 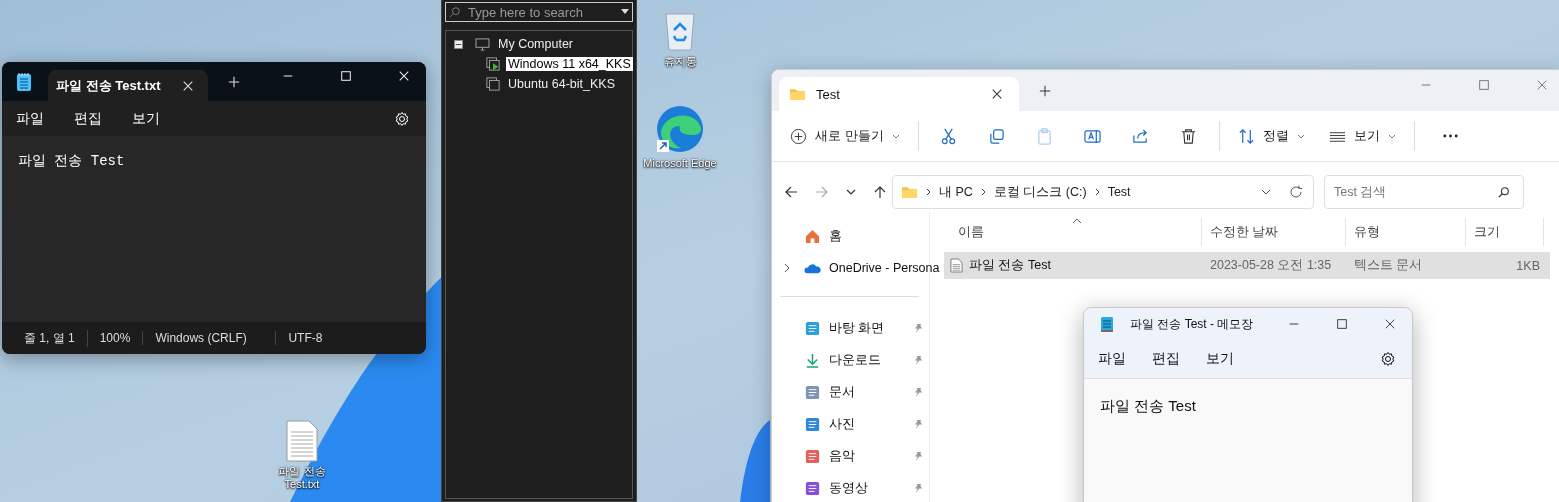 I want to click on file-row: 파일 전송 Test 2023-05-28 오전 1:35 텍스트 문서 1KB, so click(x=1247, y=265).